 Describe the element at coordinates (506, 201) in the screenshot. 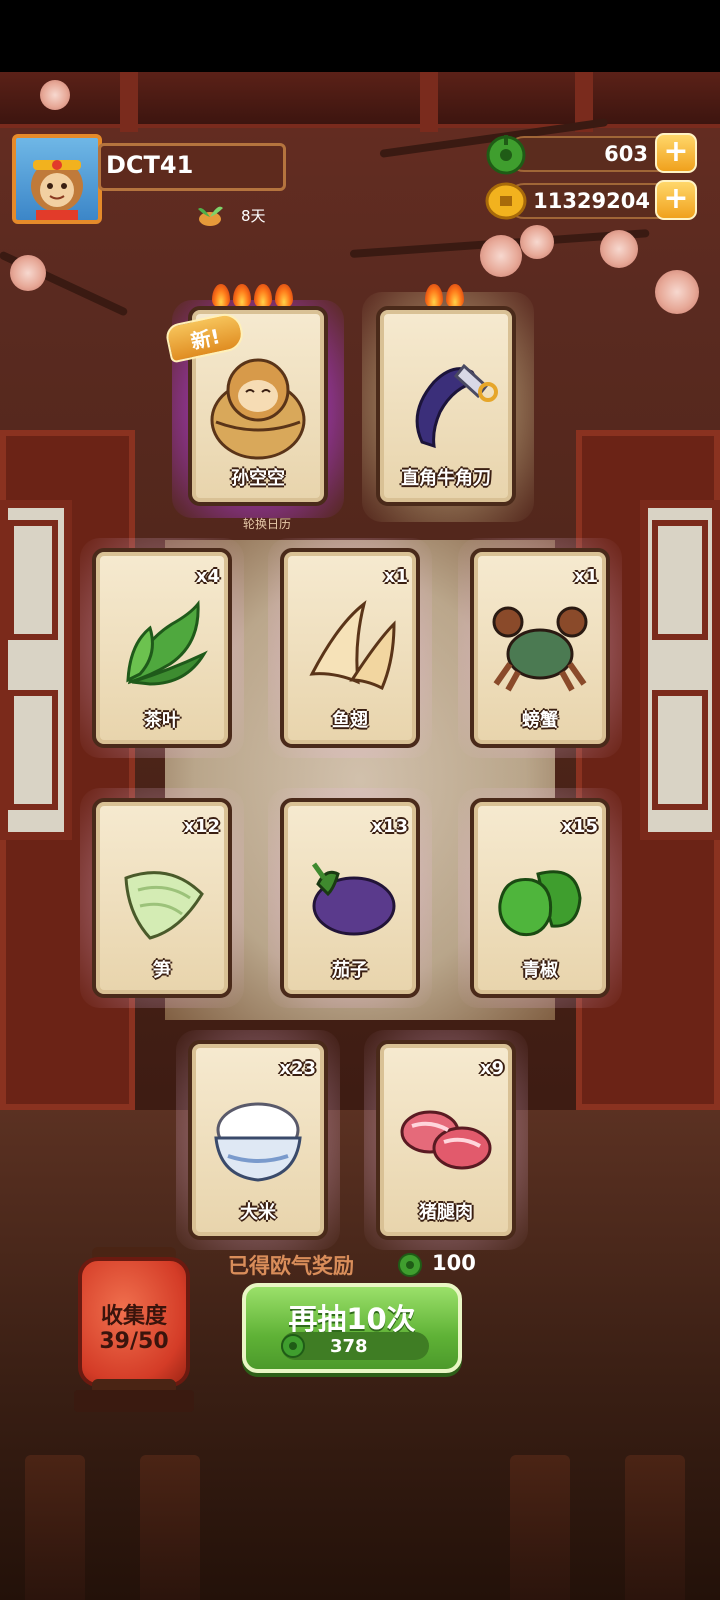

I see `gold-coin-icon` at that location.